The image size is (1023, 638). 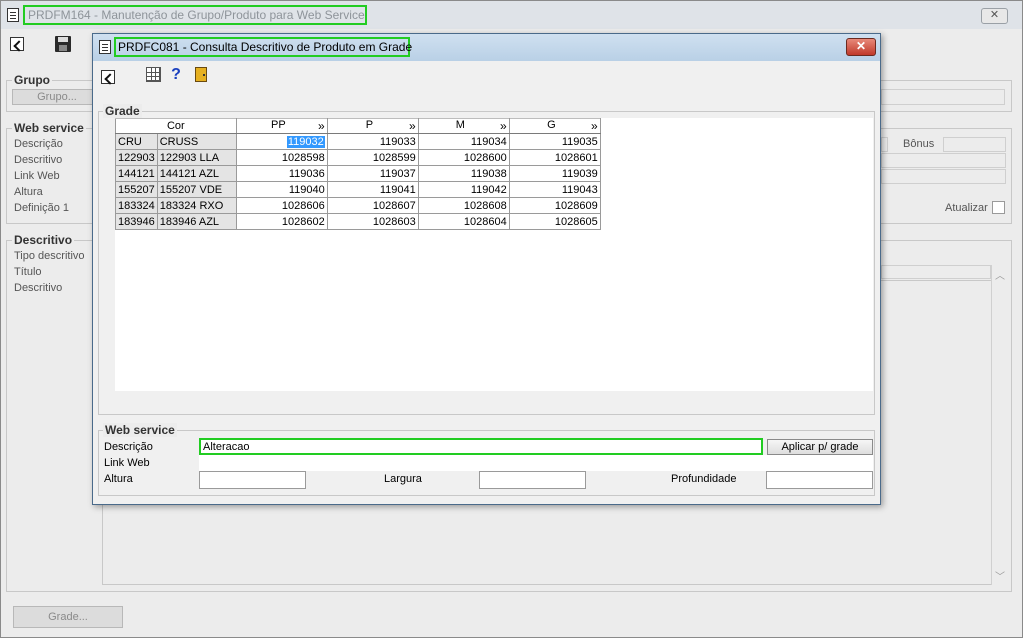 I want to click on table-row: CRU CRUSS 119032 119033 119034 119035, so click(x=358, y=141).